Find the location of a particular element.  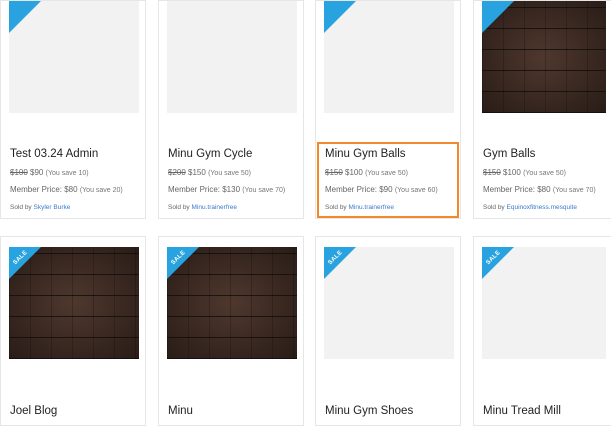

product-title: Joel Blog is located at coordinates (33, 411).